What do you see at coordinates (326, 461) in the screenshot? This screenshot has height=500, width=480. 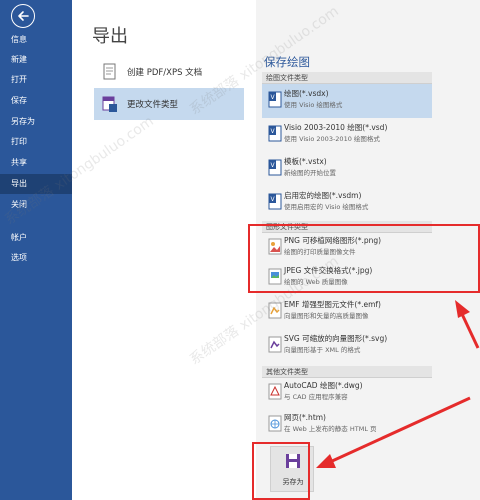 I see `annotation-arrowhead-left` at bounding box center [326, 461].